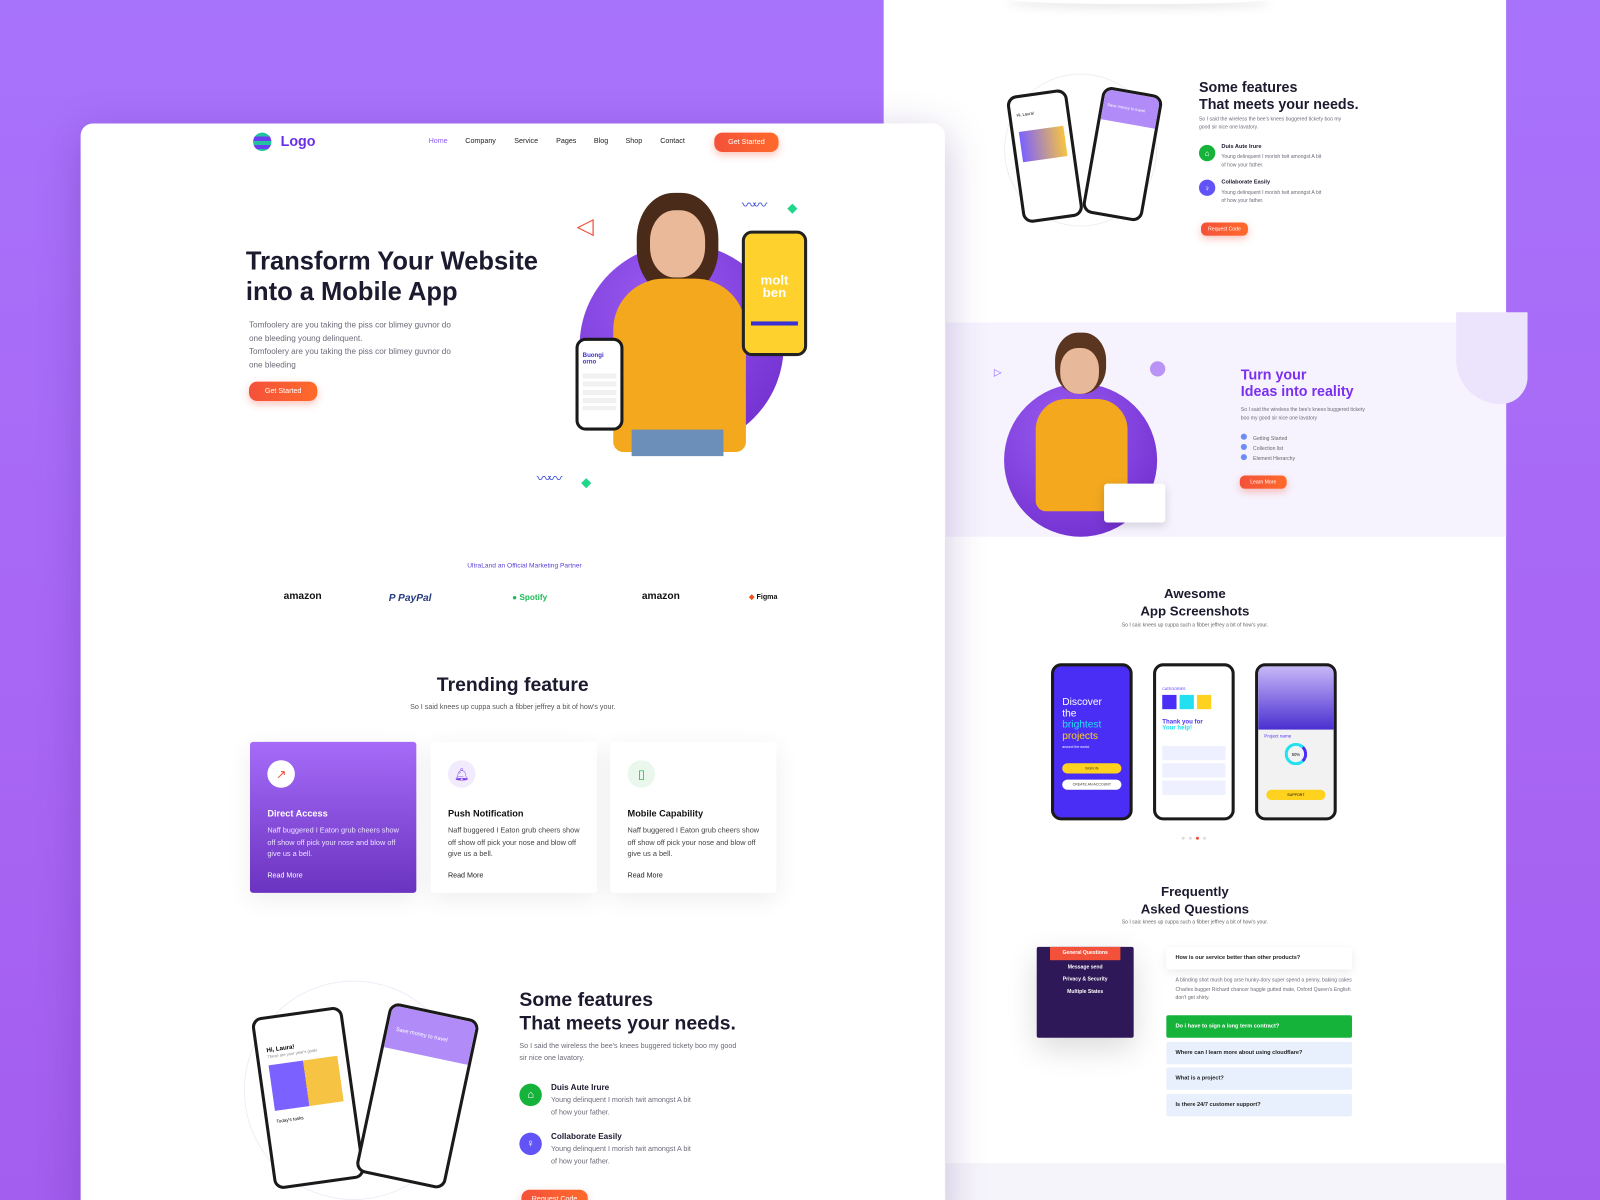  What do you see at coordinates (1130, 109) in the screenshot?
I see `phone-banner: Save money to travel` at bounding box center [1130, 109].